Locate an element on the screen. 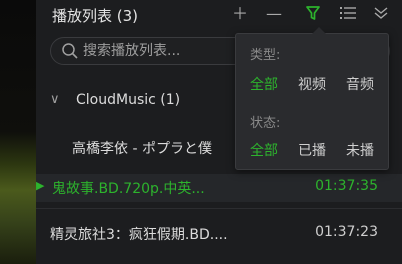  chevron-down-icon: ∨ is located at coordinates (55, 99).